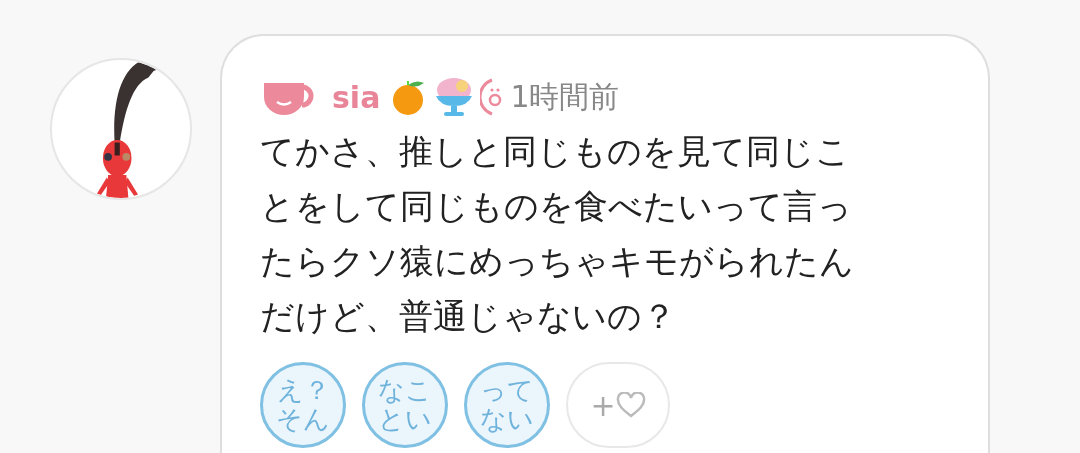  Describe the element at coordinates (491, 97) in the screenshot. I see `face-icon` at that location.